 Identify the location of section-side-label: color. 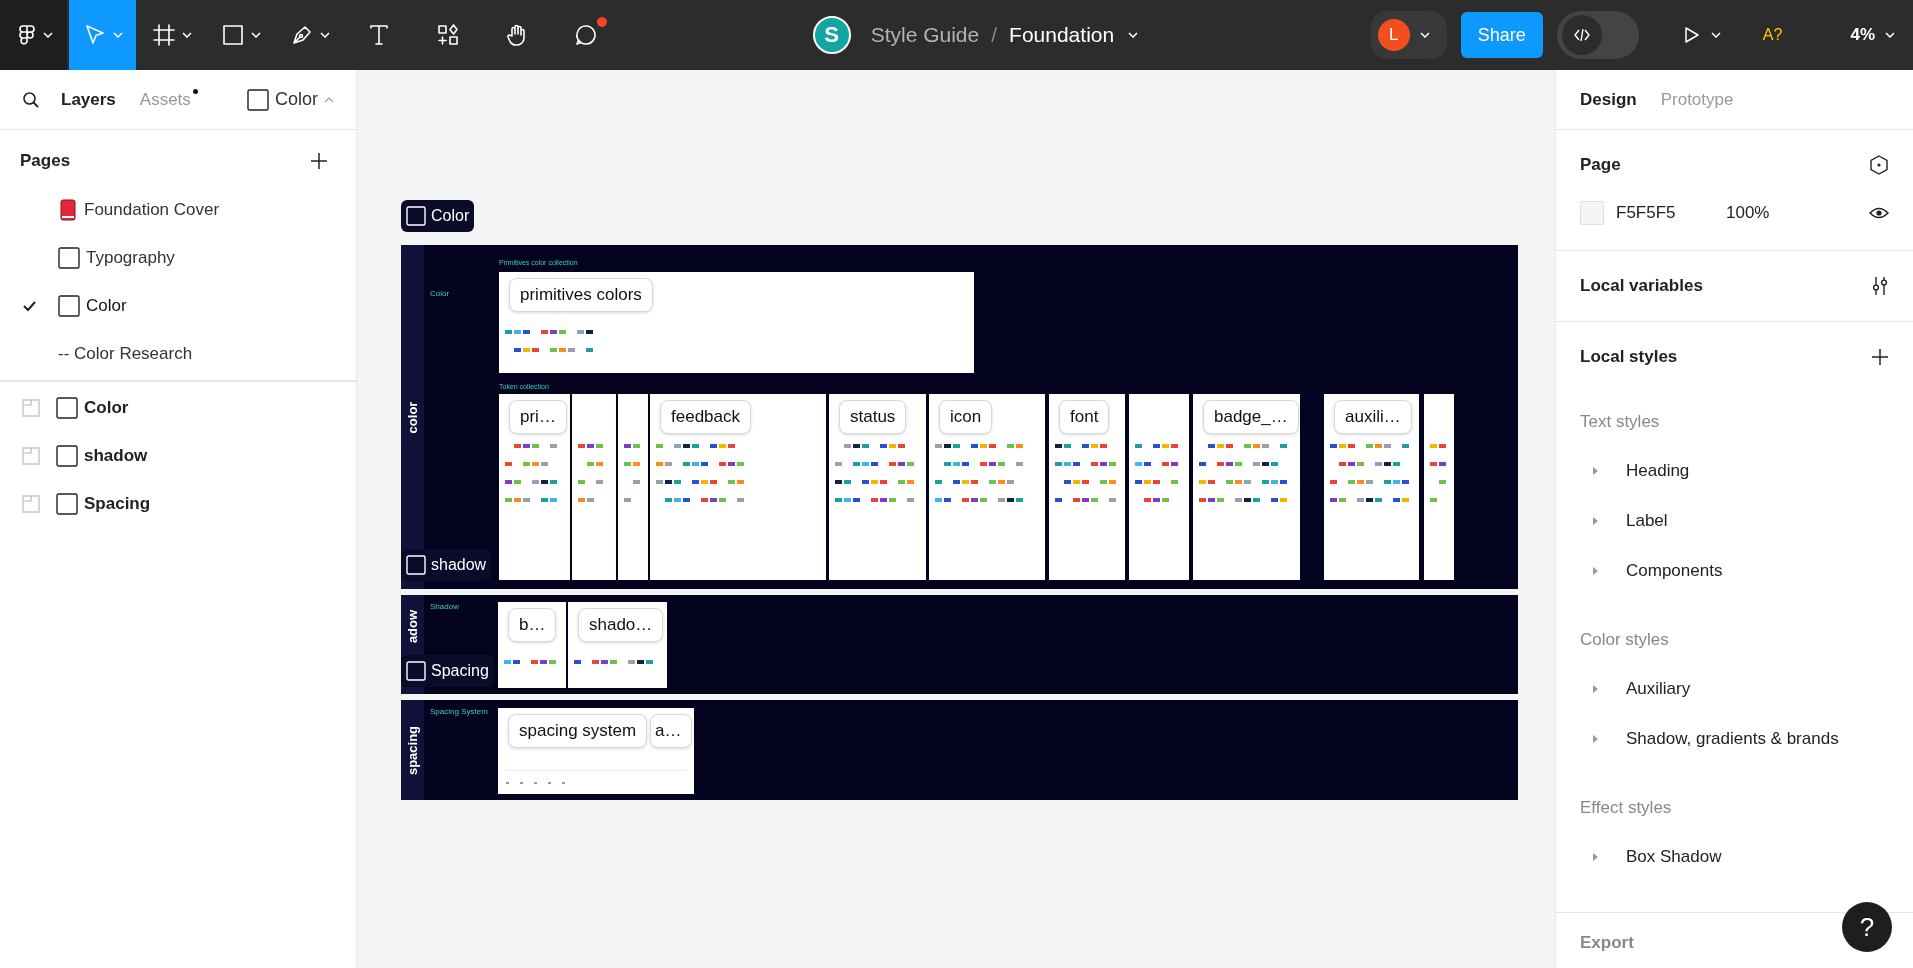
(412, 417).